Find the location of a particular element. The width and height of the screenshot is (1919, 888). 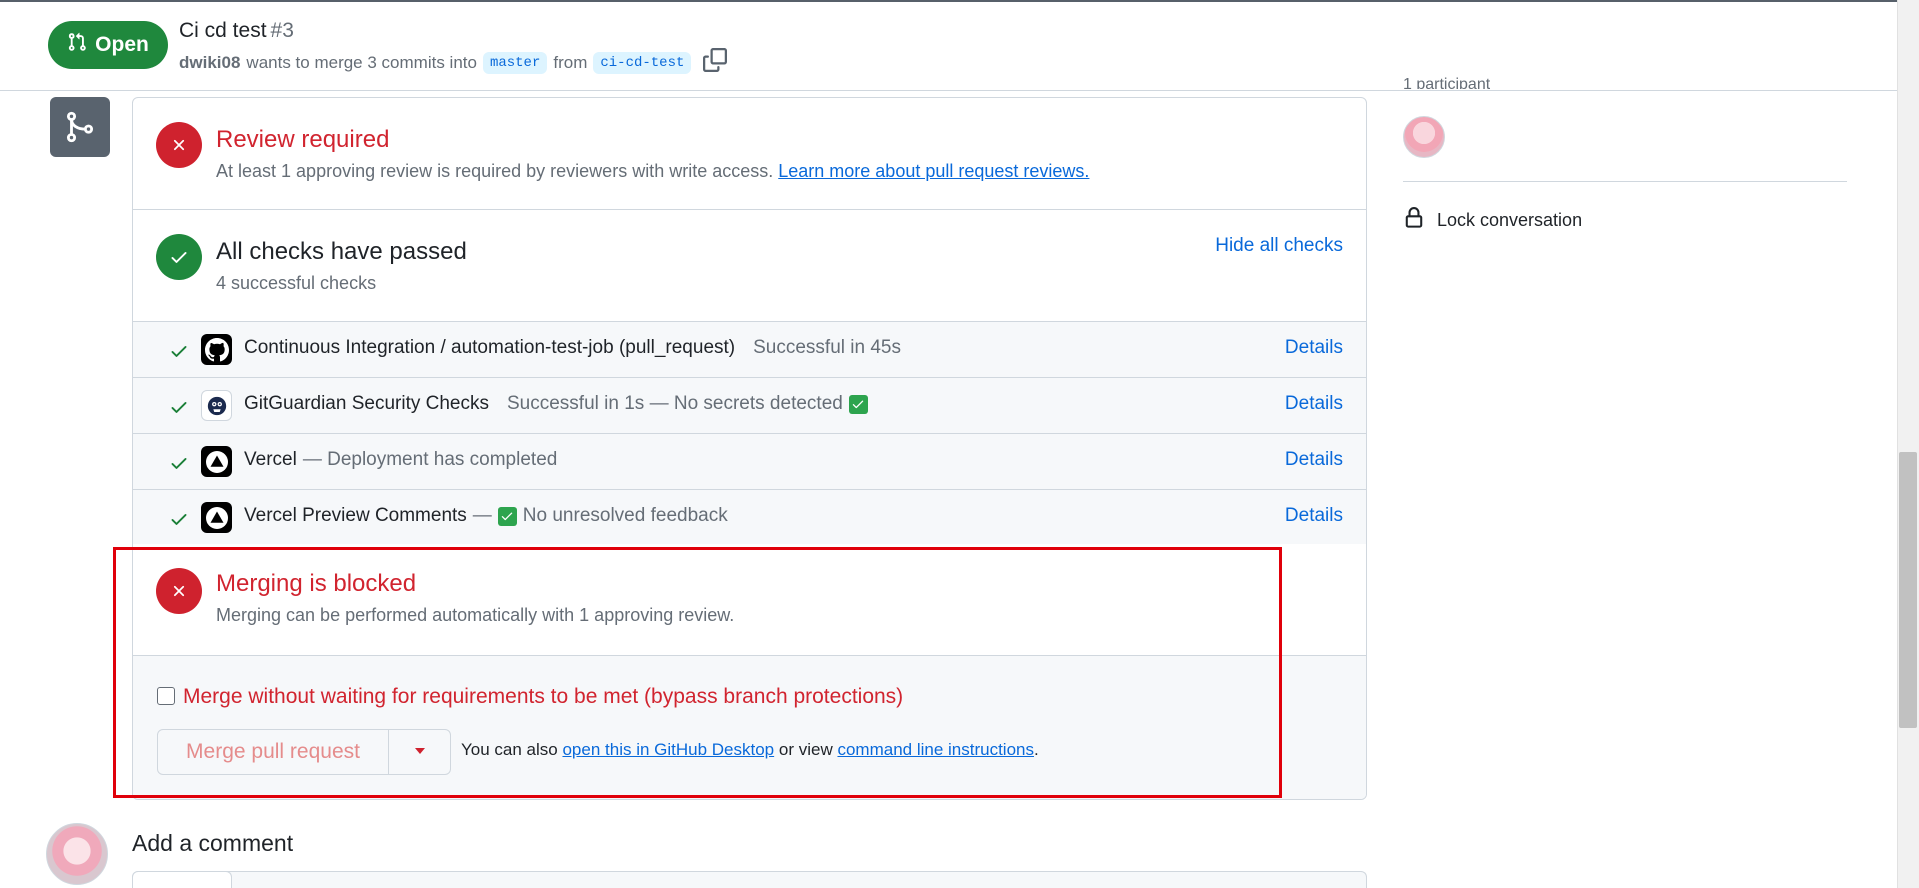

checks-summary: 4 successful checks is located at coordinates (296, 283).